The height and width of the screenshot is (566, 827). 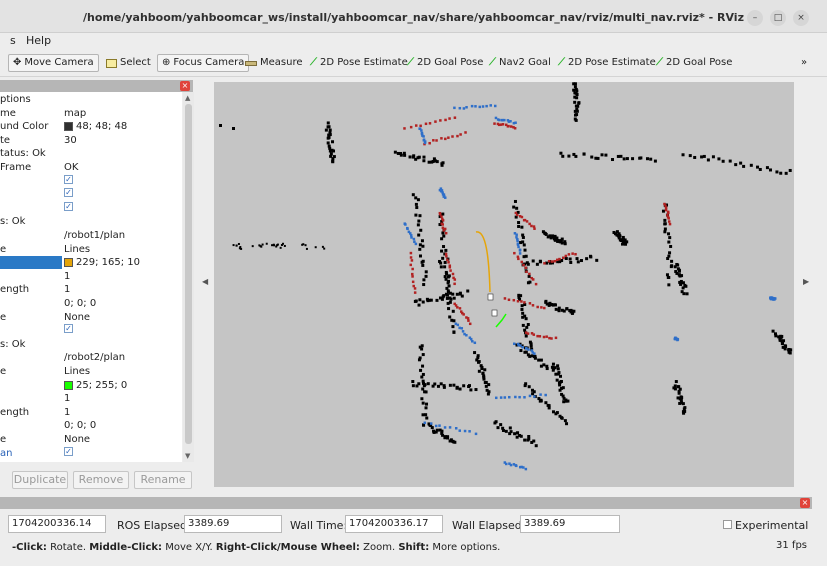 I want to click on right-splitter: ▶, so click(x=804, y=284).